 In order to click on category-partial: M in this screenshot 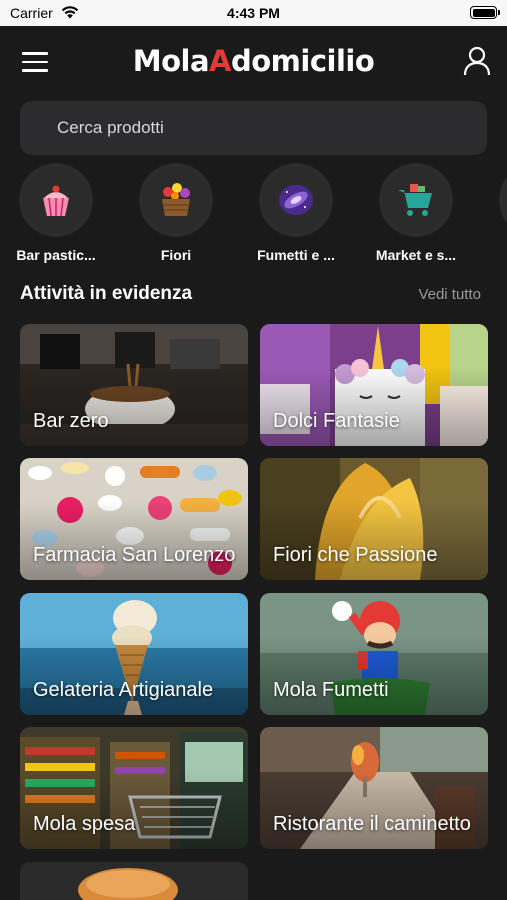, I will do `click(491, 211)`.